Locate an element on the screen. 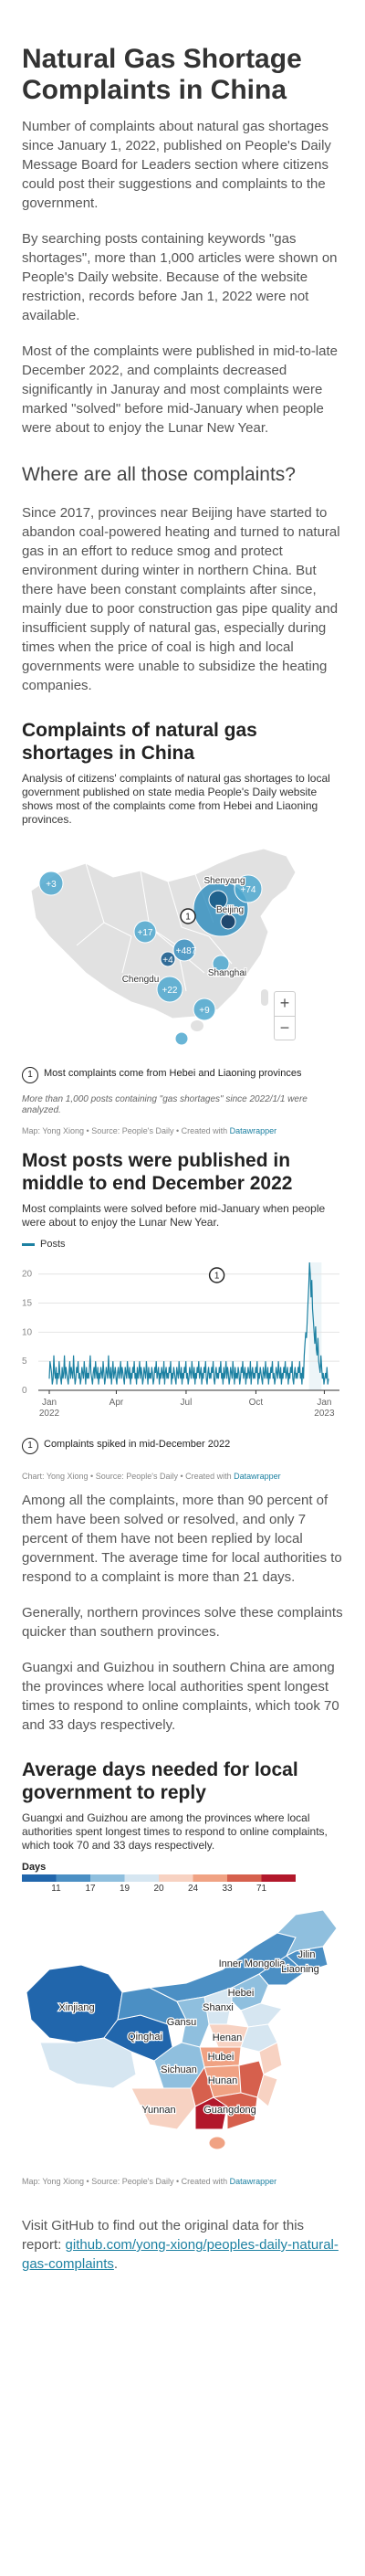 Image resolution: width=365 pixels, height=2576 pixels. posts-series-line is located at coordinates (188, 1323).